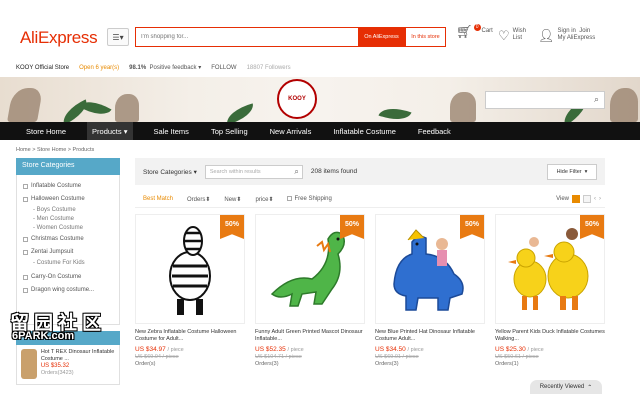  Describe the element at coordinates (69, 186) in the screenshot. I see `category-item: Inflatable Costume` at that location.